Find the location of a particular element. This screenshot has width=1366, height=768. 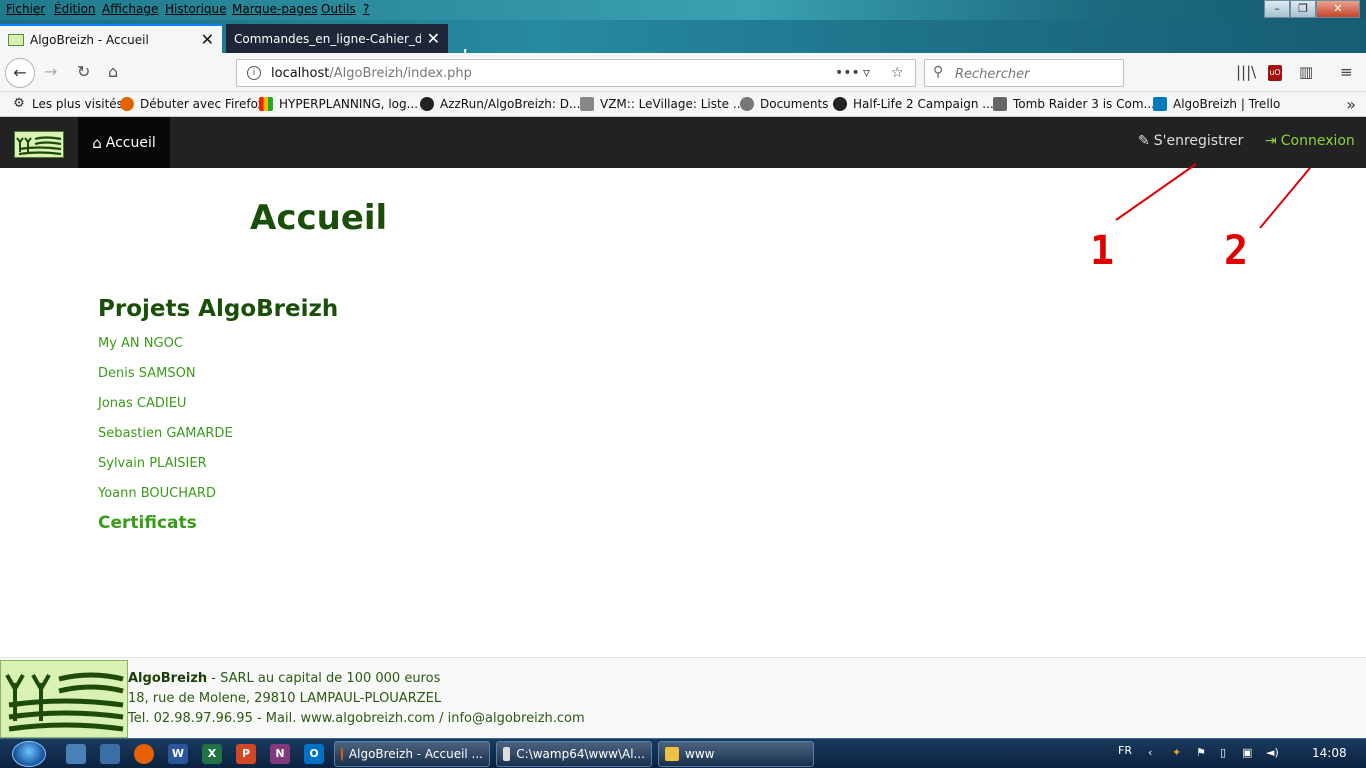

menu-marque-pages: Marque-pages is located at coordinates (275, 9).